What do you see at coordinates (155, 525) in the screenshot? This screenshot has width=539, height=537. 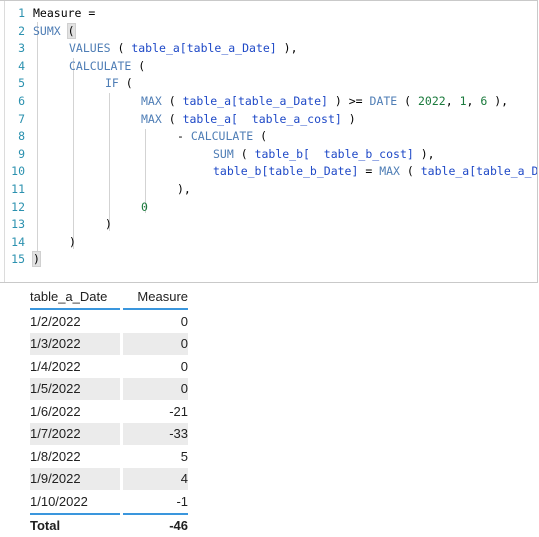 I see `total-value: -46` at bounding box center [155, 525].